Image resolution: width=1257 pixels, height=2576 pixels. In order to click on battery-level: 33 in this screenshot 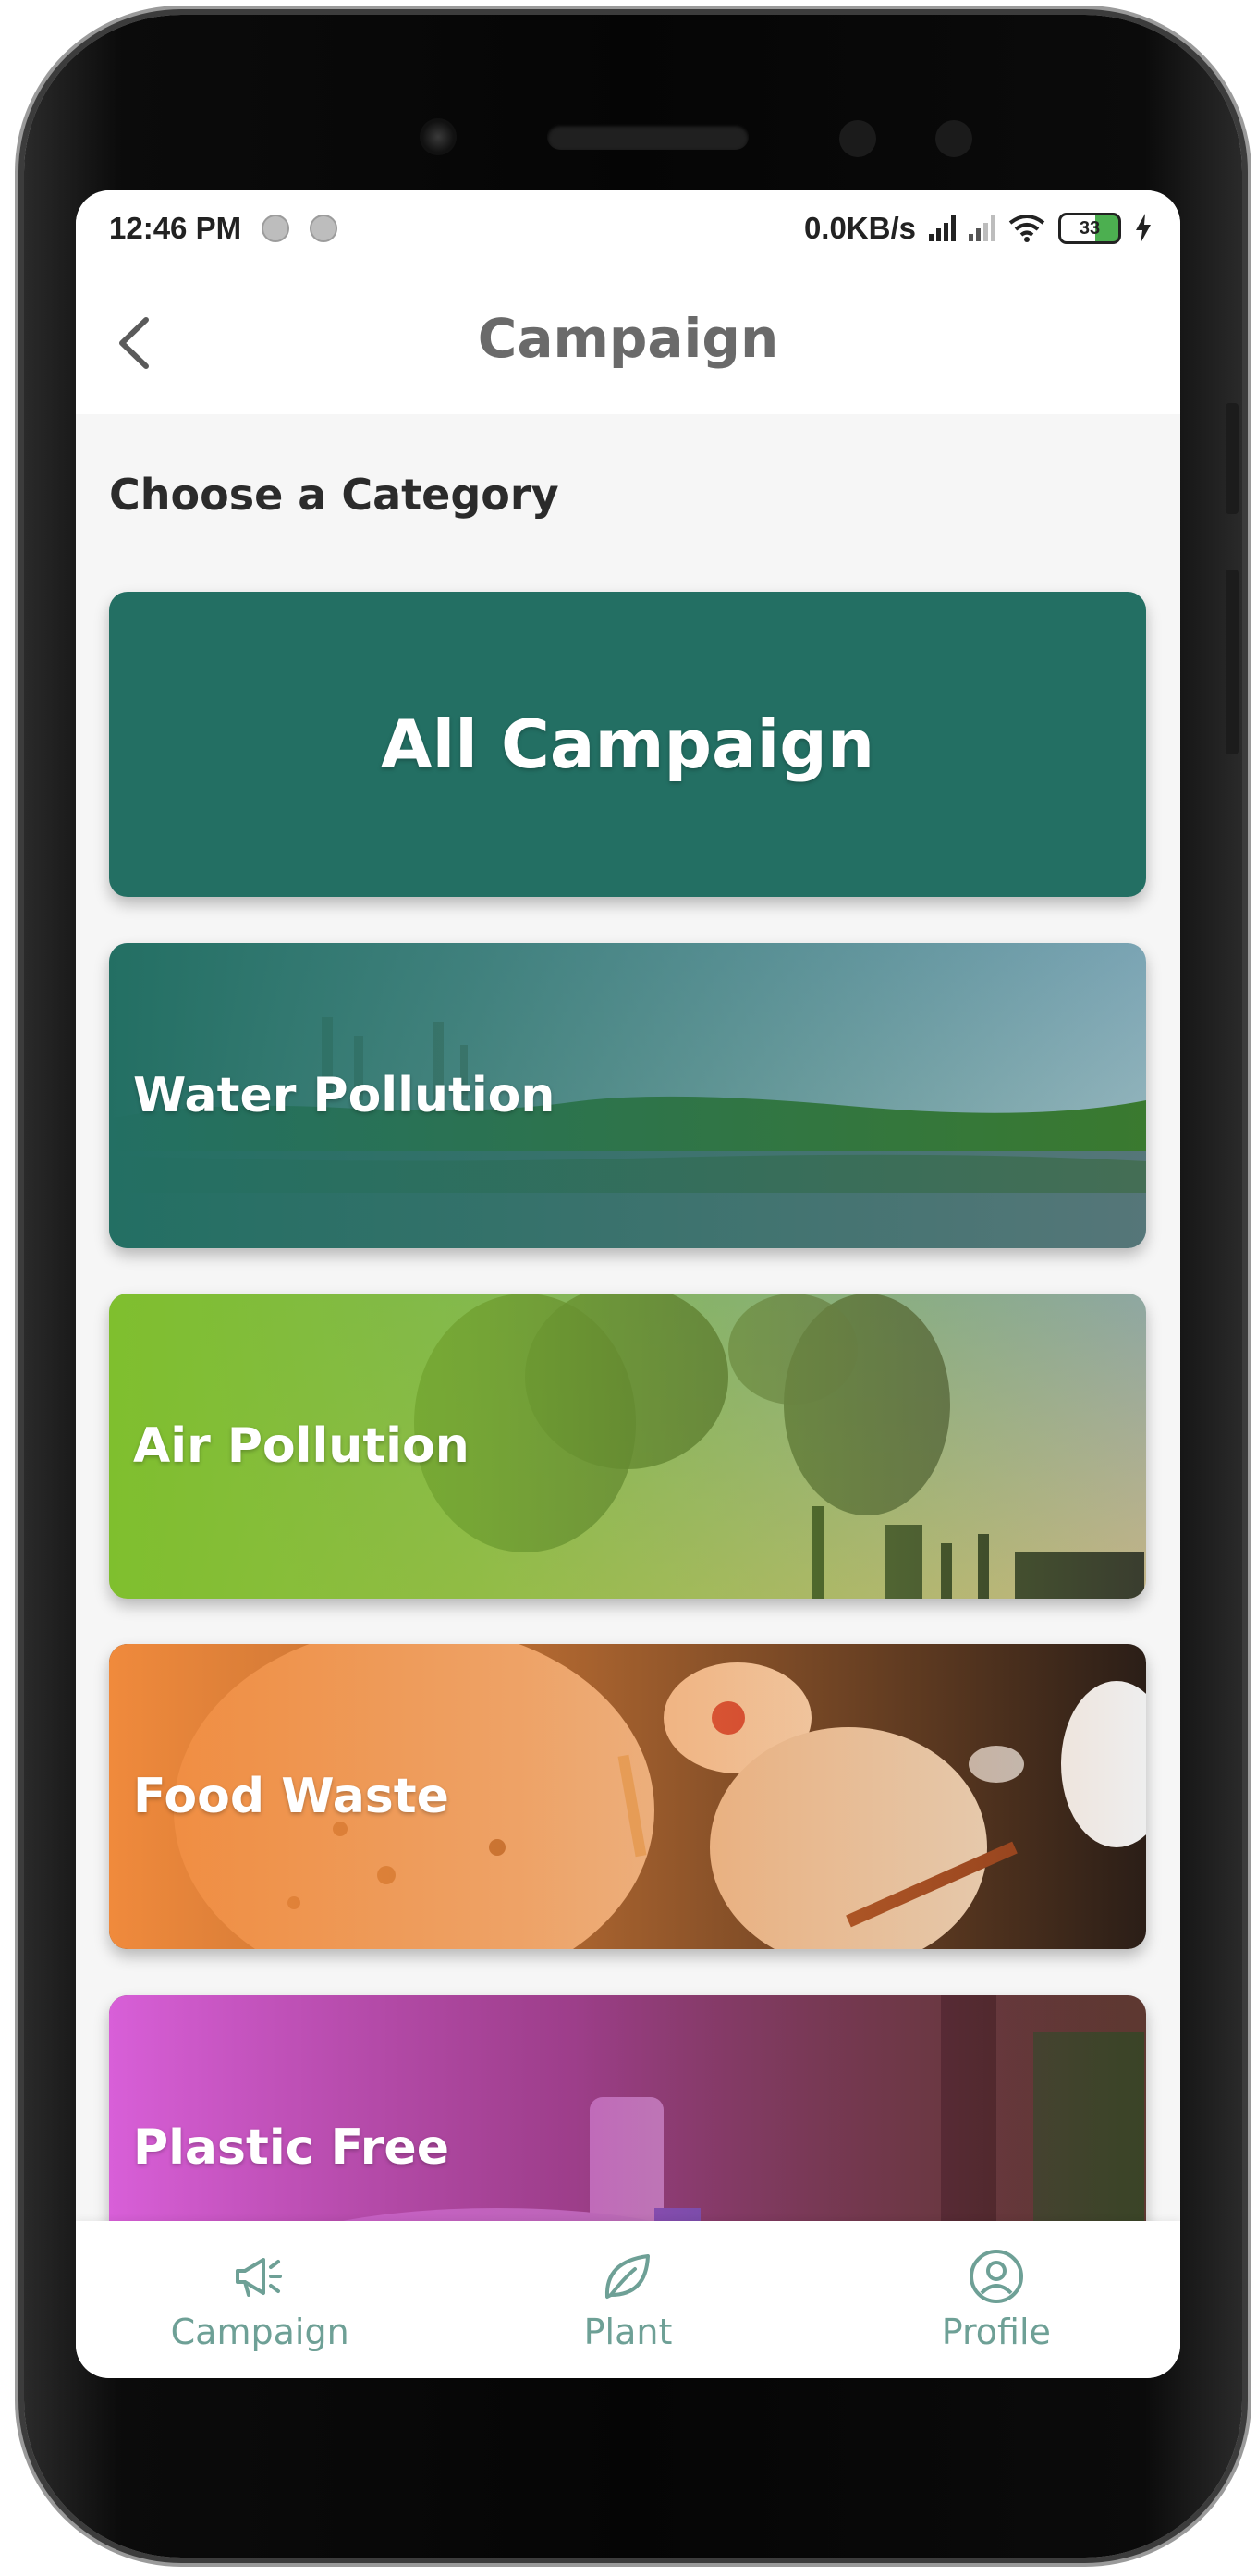, I will do `click(1090, 228)`.